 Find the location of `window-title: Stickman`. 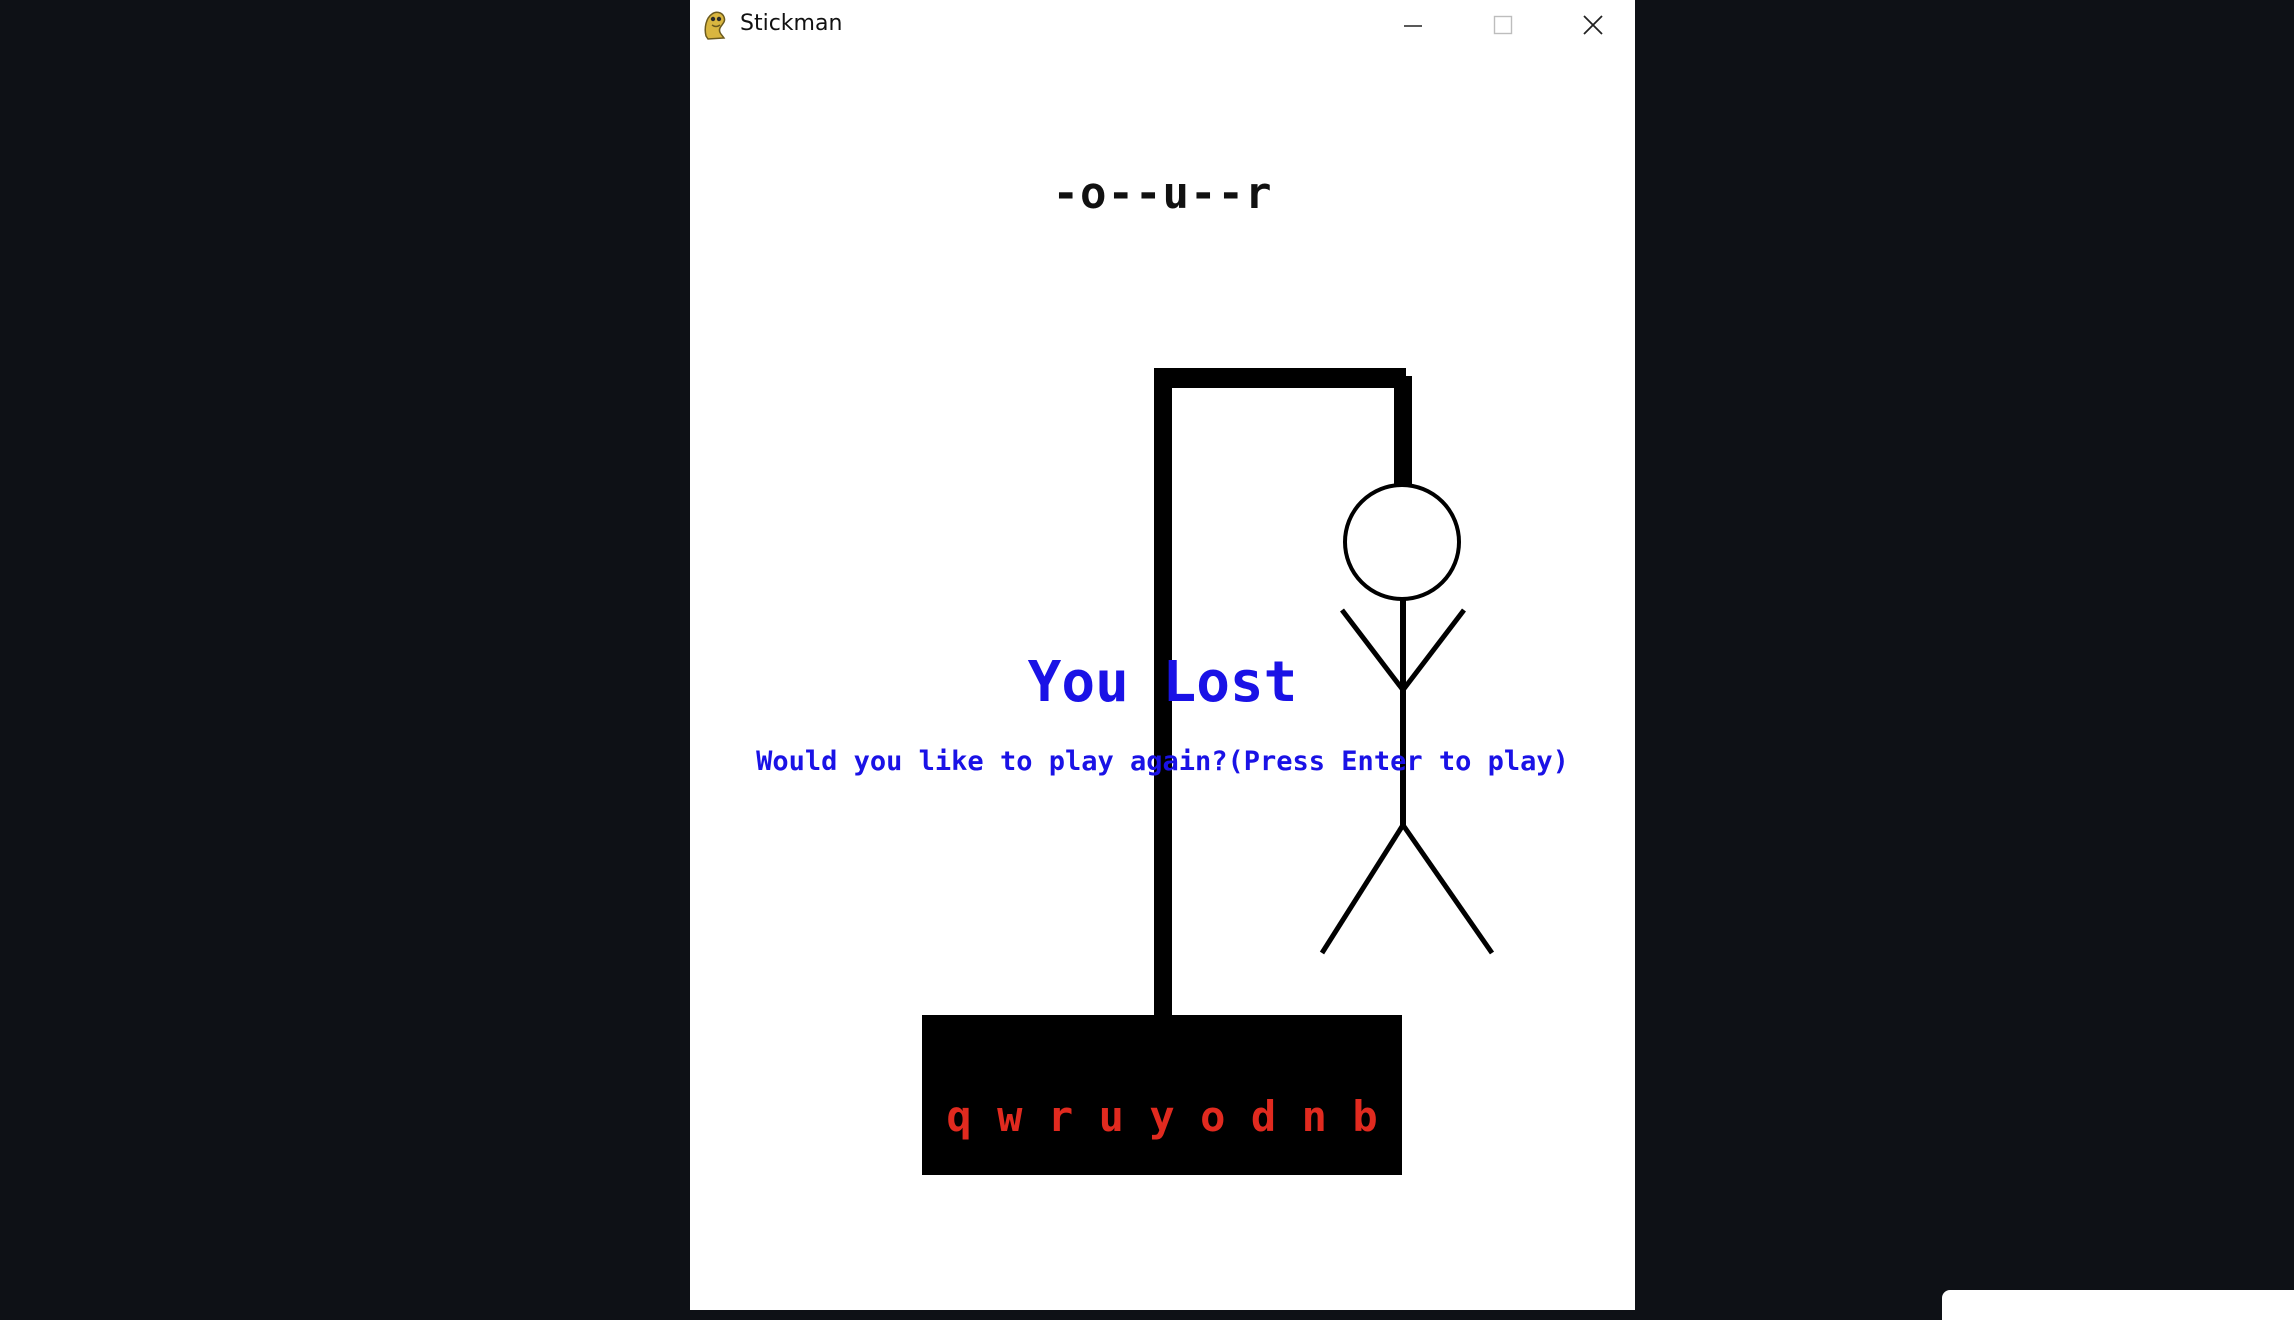

window-title: Stickman is located at coordinates (791, 23).